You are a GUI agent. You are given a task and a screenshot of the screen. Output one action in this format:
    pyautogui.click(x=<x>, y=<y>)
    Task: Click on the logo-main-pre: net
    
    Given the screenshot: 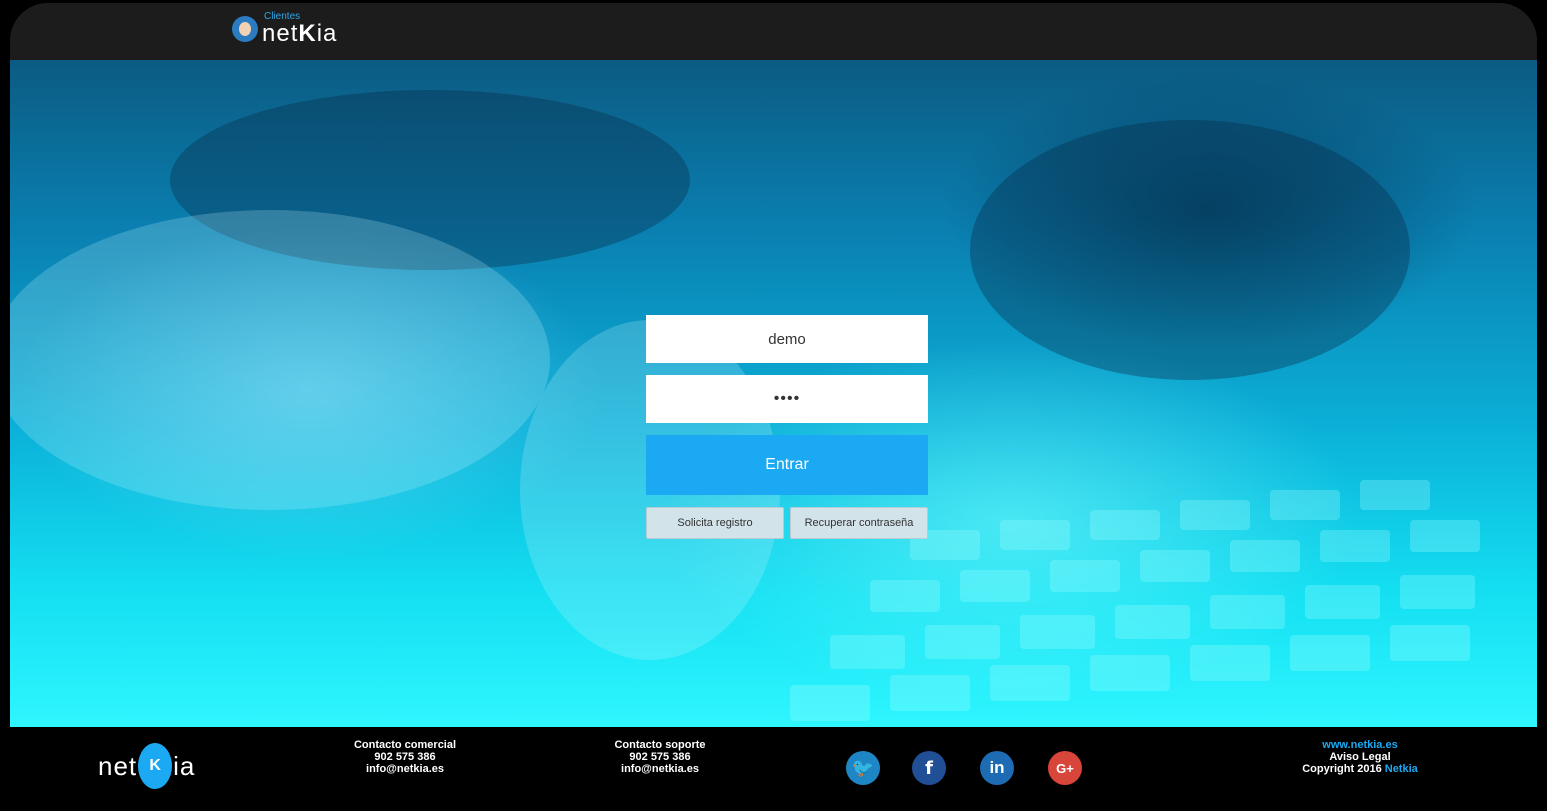 What is the action you would take?
    pyautogui.click(x=280, y=33)
    